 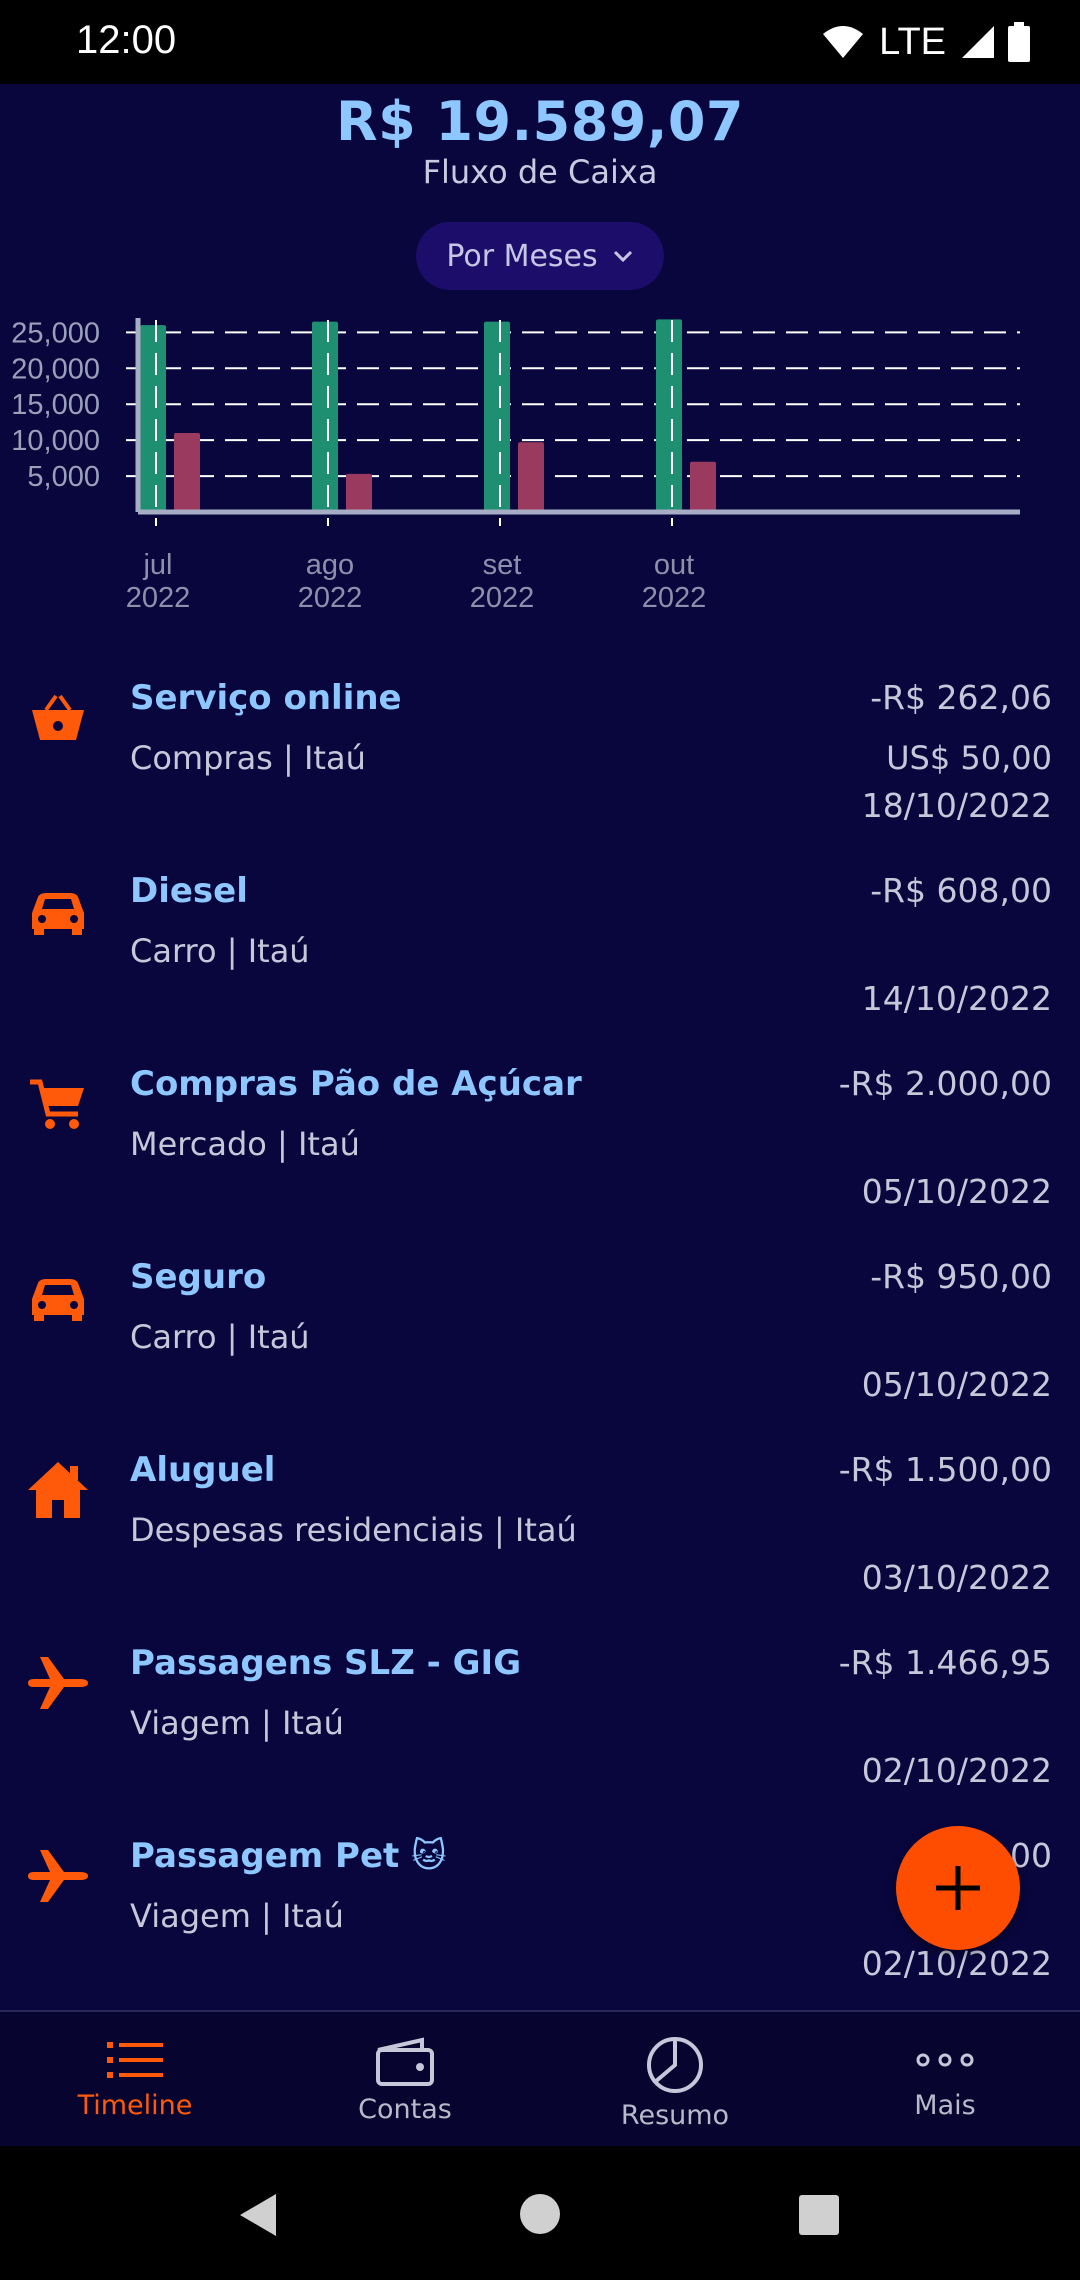 What do you see at coordinates (622, 256) in the screenshot?
I see `chevron-down-icon` at bounding box center [622, 256].